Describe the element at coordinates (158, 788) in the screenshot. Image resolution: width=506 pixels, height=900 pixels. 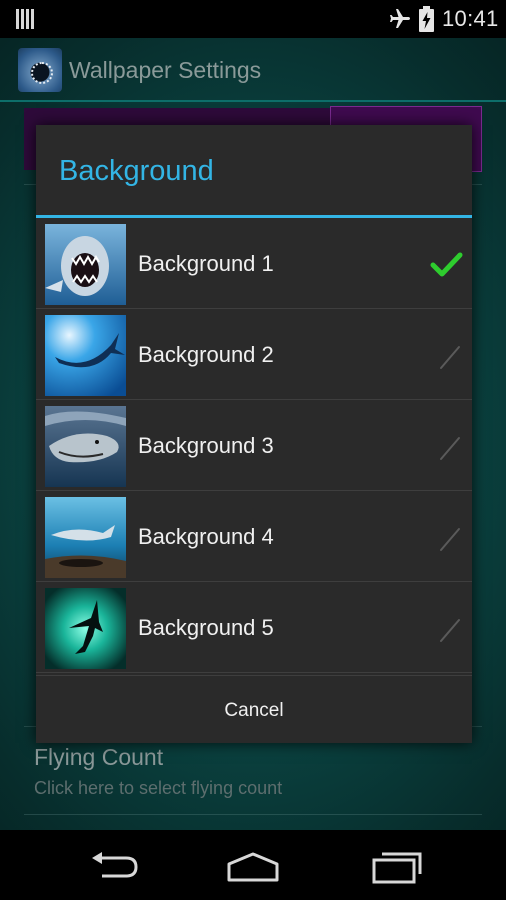
I see `flying-count-subtitle: Click here to select flying count` at that location.